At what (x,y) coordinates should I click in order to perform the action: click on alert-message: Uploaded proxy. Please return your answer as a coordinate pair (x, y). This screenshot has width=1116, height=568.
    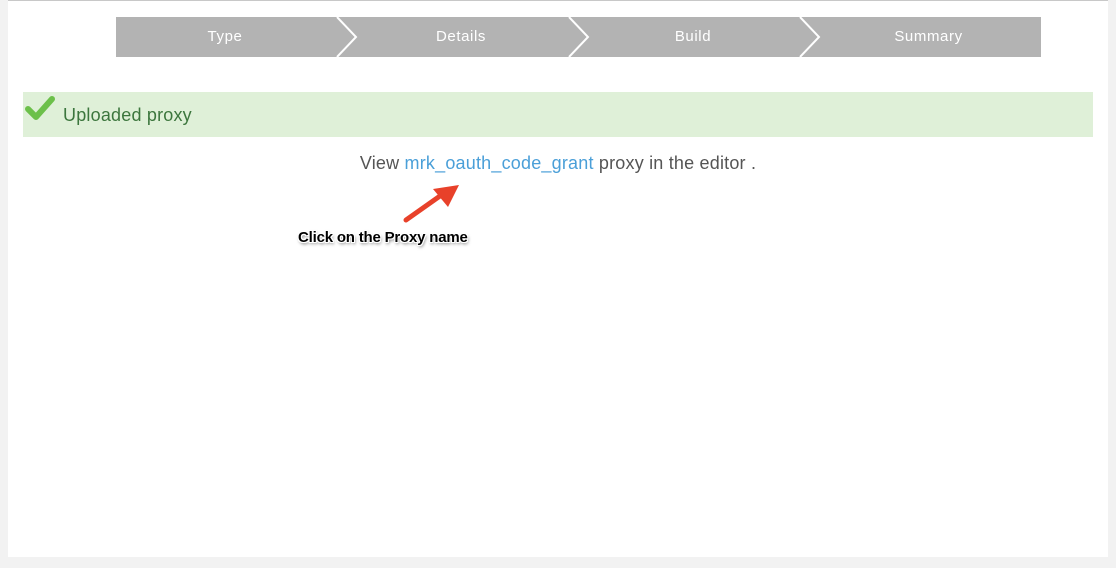
    Looking at the image, I should click on (127, 115).